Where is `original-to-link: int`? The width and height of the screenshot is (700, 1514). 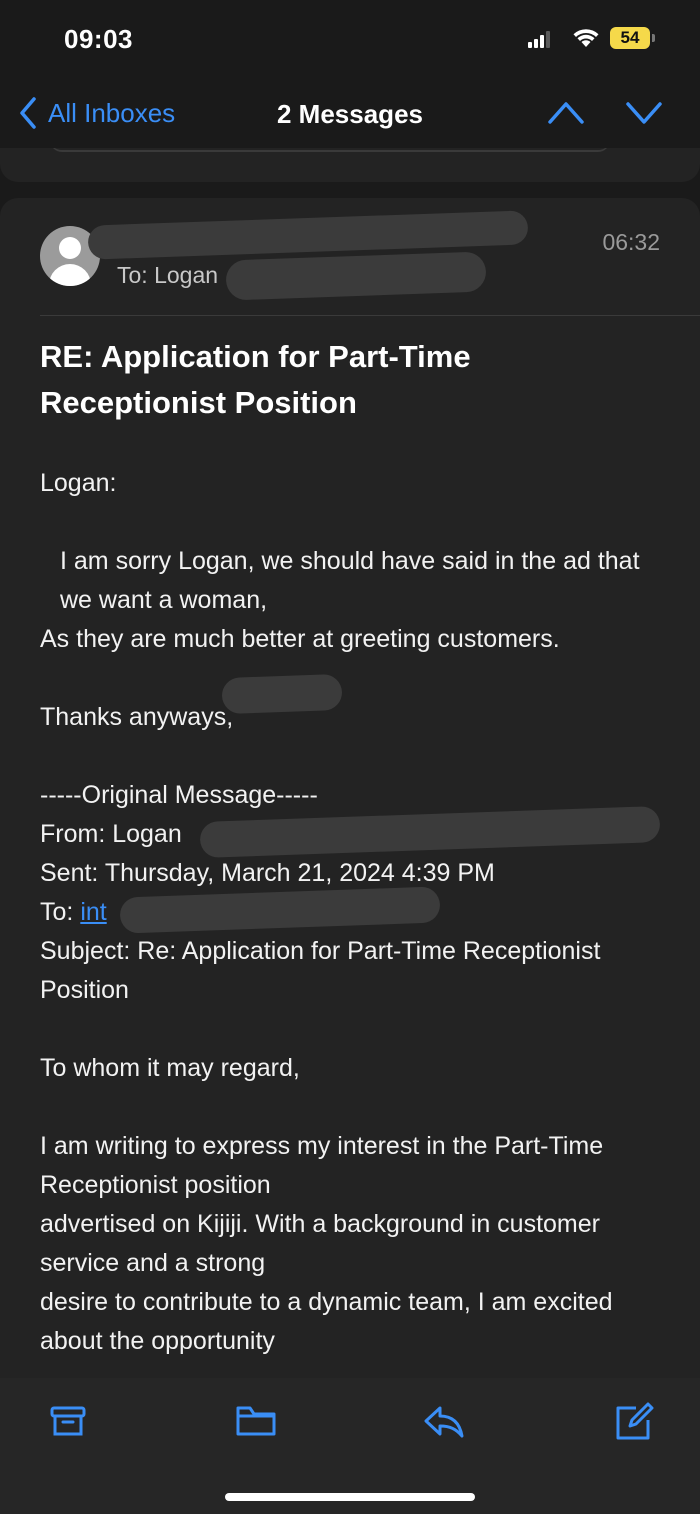 original-to-link: int is located at coordinates (93, 912).